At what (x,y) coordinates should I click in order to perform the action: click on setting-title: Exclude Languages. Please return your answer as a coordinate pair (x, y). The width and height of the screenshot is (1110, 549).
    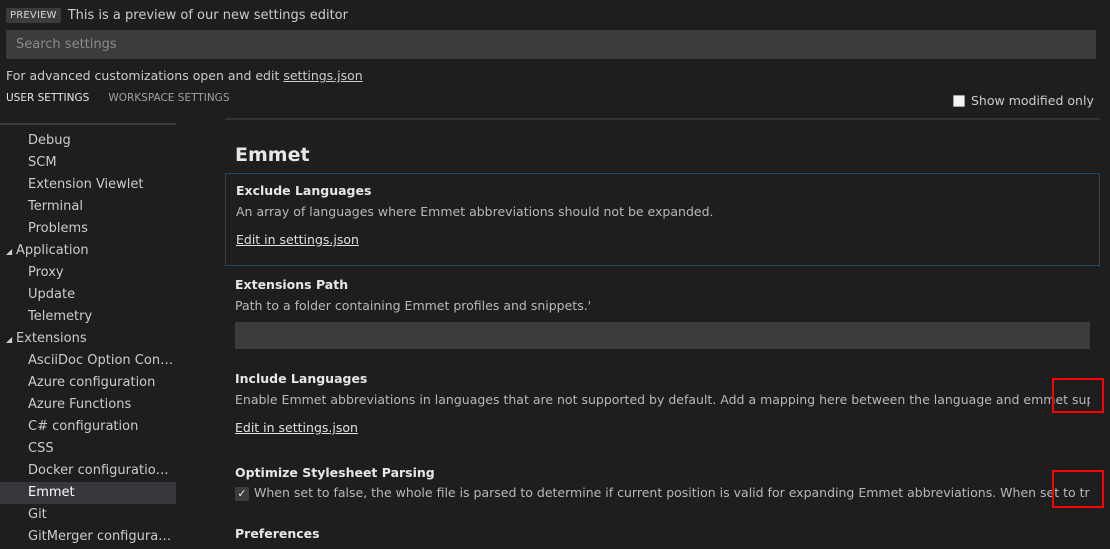
    Looking at the image, I should click on (304, 190).